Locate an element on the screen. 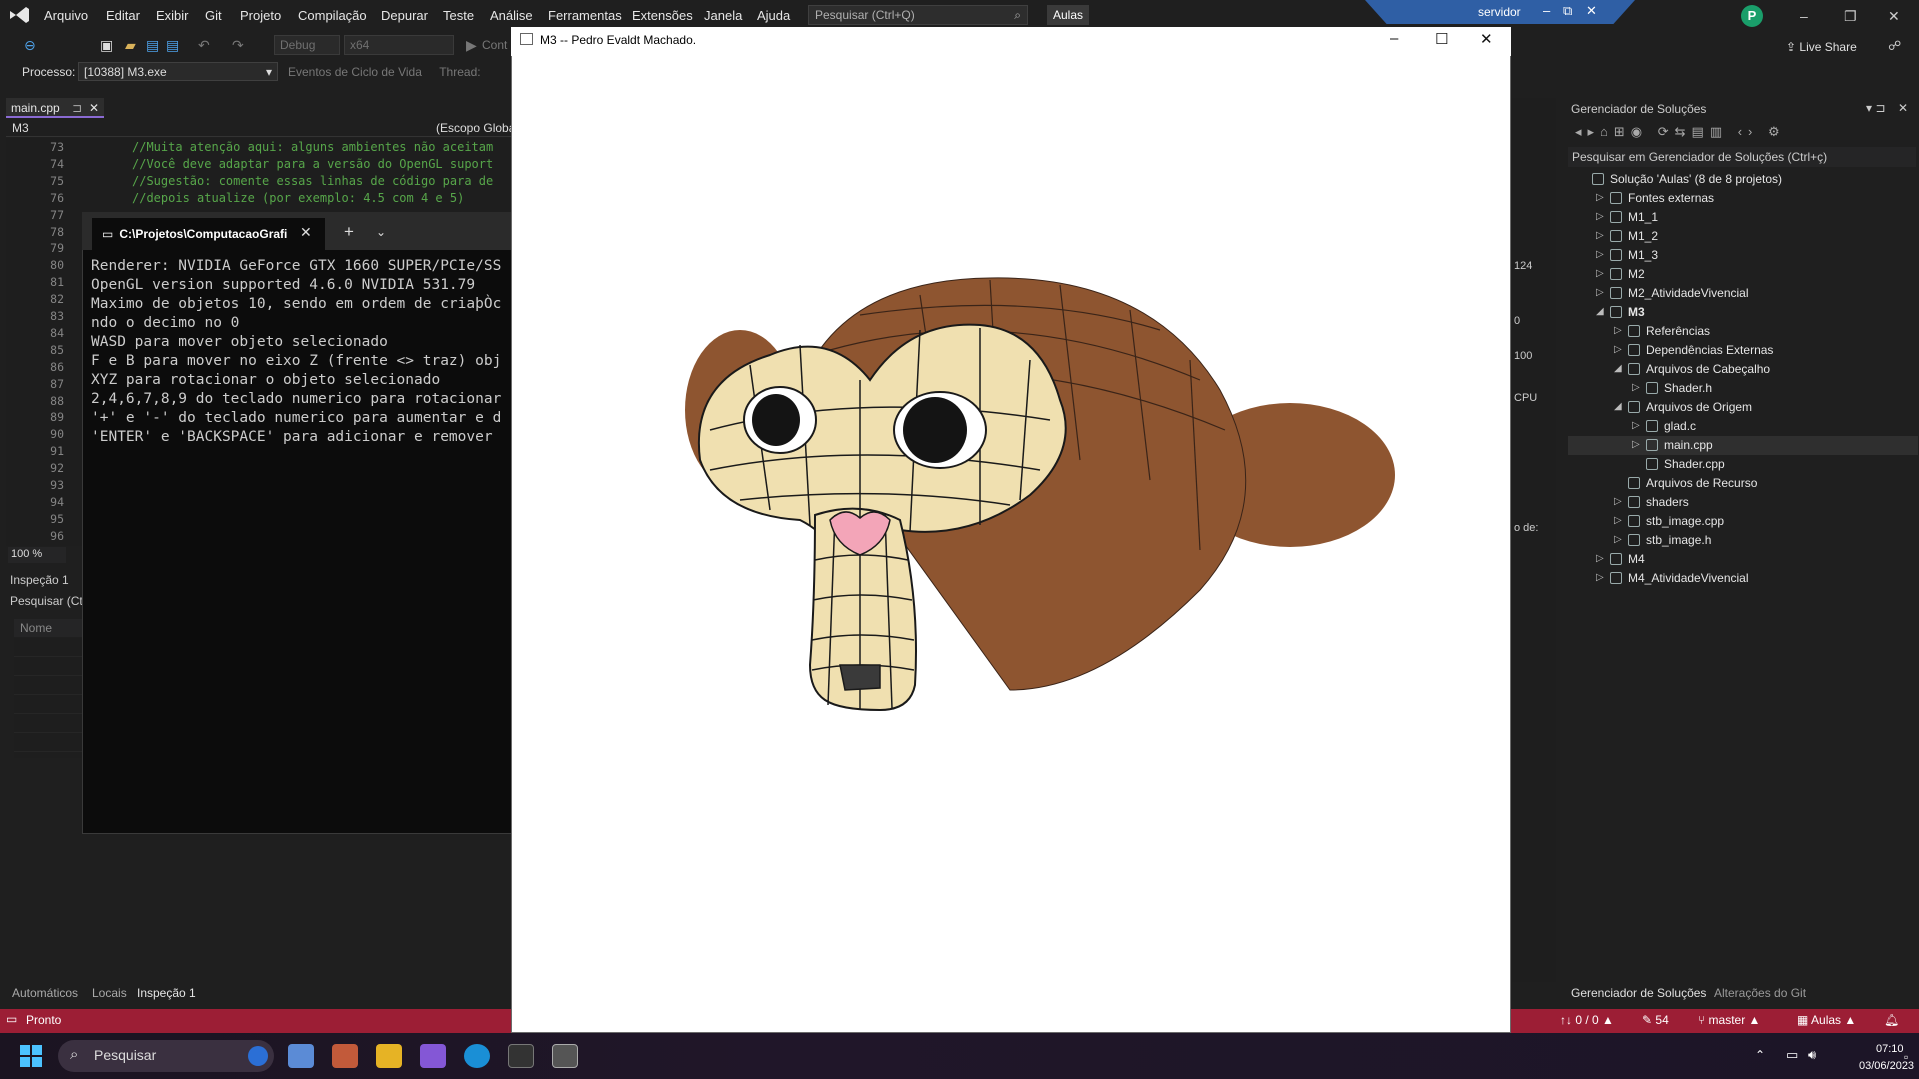  menu-item: Arquivo is located at coordinates (66, 15).